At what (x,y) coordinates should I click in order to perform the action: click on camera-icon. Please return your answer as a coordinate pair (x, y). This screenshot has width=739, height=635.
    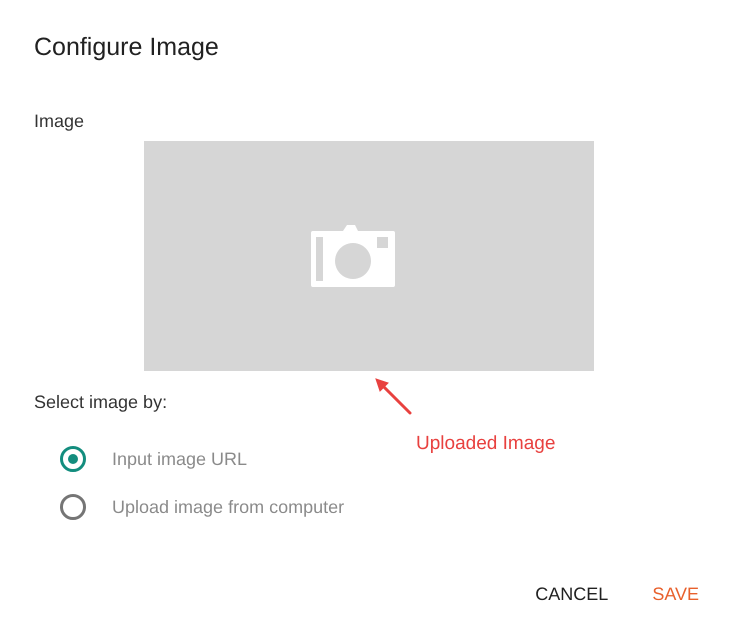
    Looking at the image, I should click on (352, 256).